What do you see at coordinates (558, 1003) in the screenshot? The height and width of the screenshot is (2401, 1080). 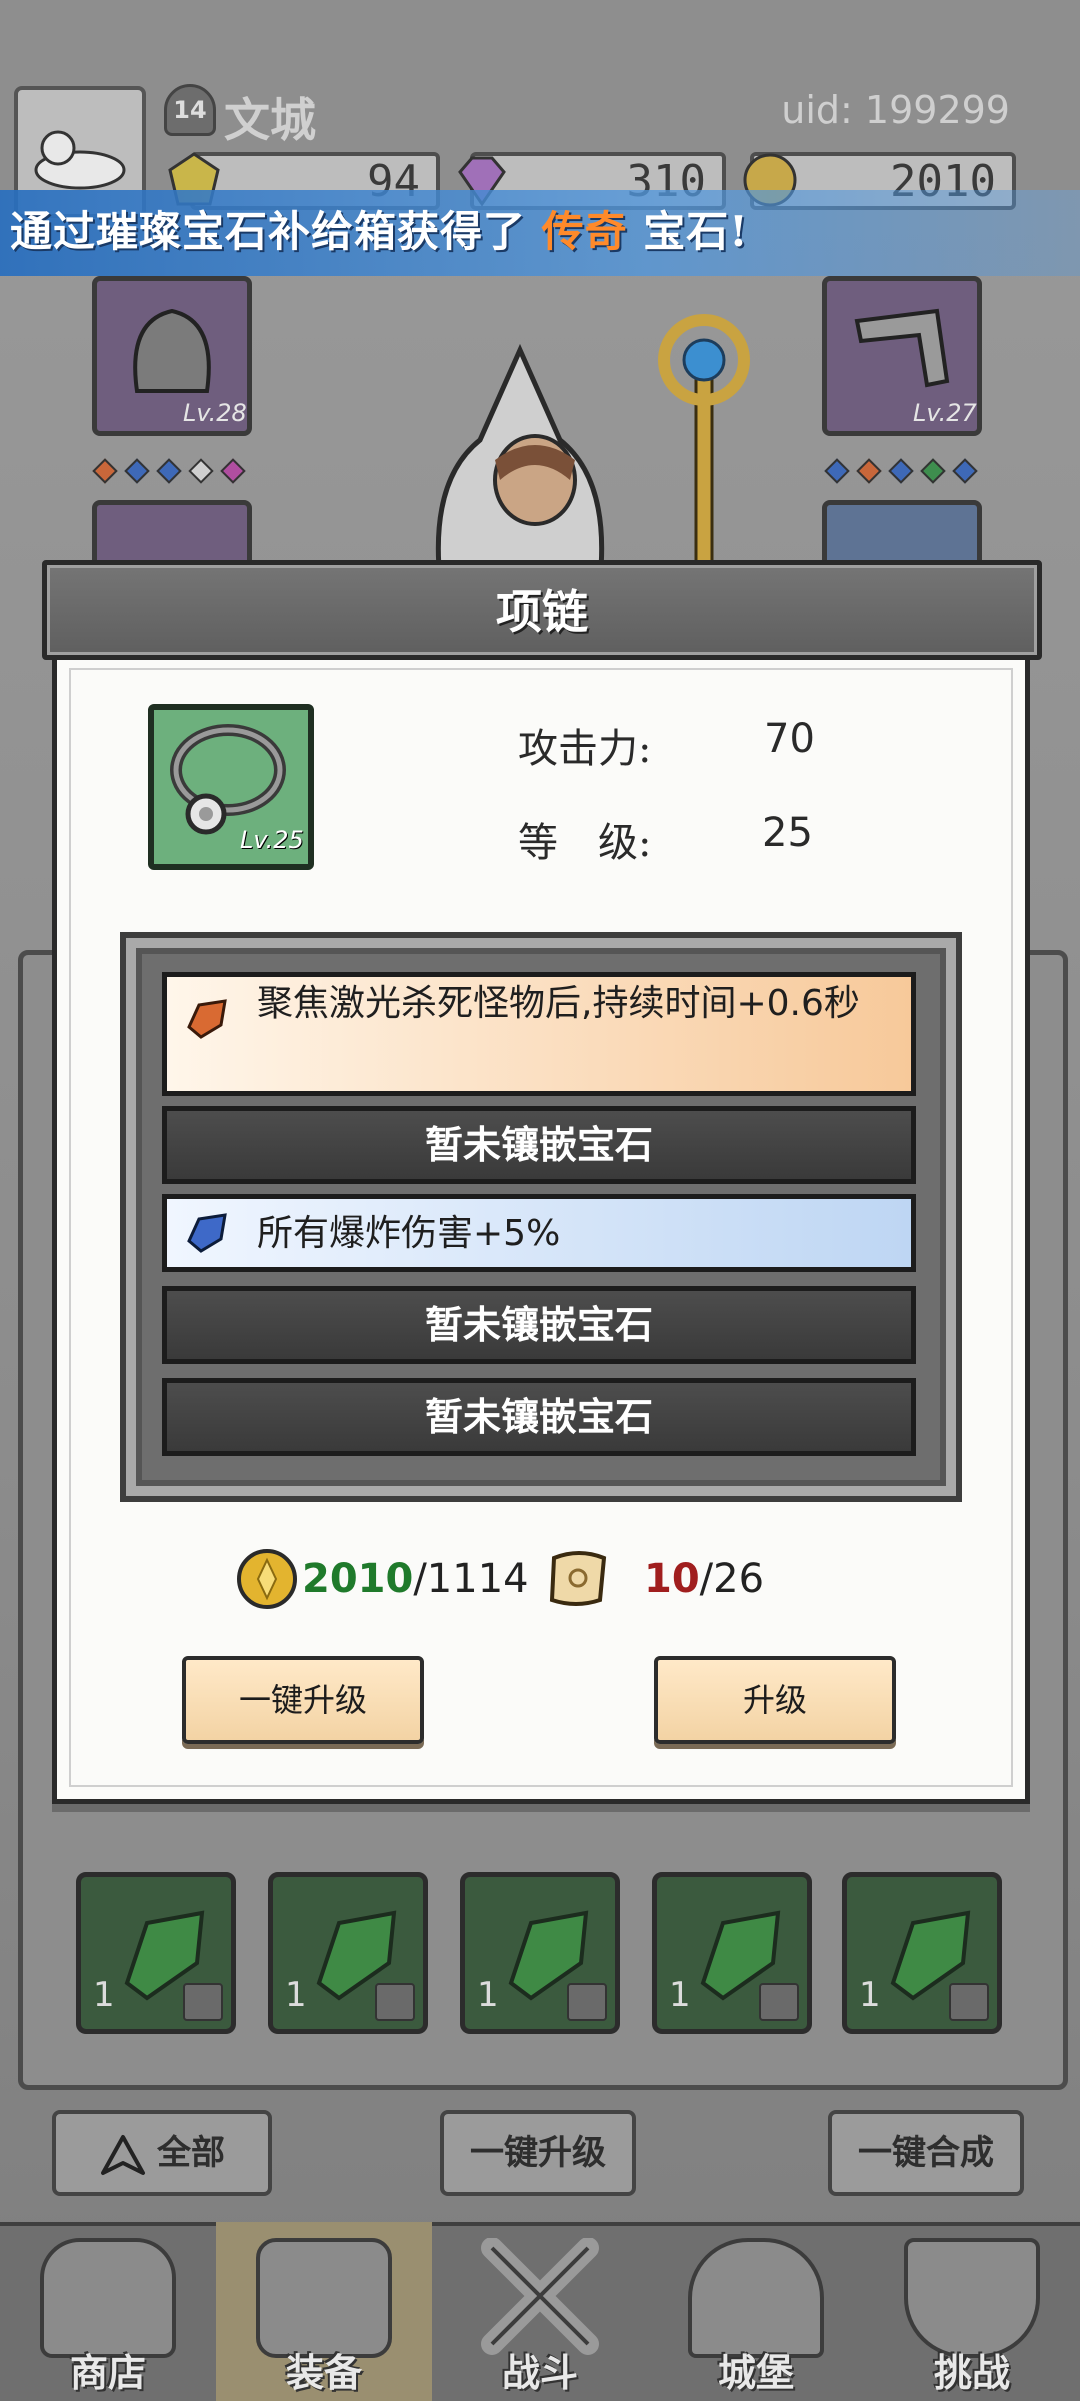 I see `gem-socket-1-text: 聚焦激光杀死怪物后,持续时间+0.6秒` at bounding box center [558, 1003].